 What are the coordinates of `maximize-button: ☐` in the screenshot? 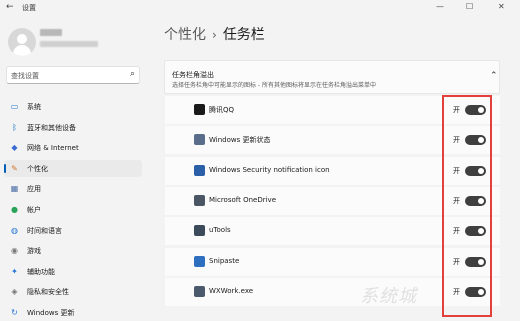 It's located at (469, 6).